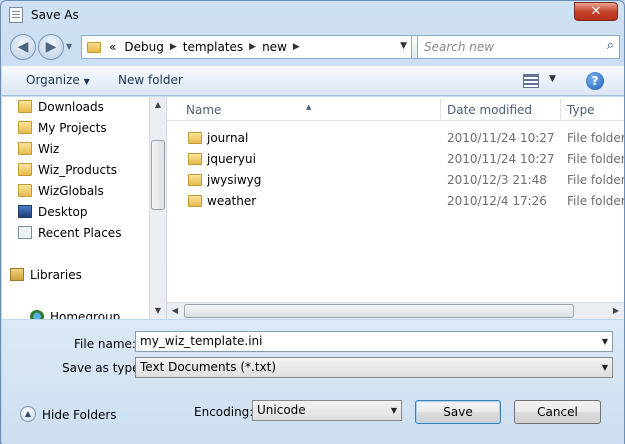 Image resolution: width=625 pixels, height=444 pixels. What do you see at coordinates (581, 110) in the screenshot?
I see `column-header-type: Type` at bounding box center [581, 110].